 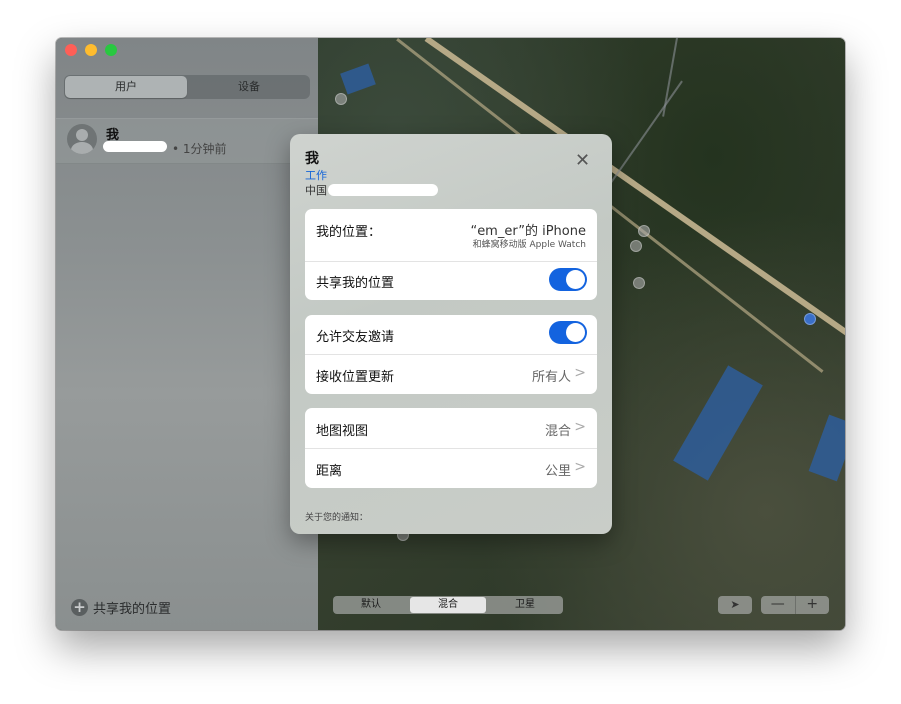 I want to click on minimize-window-button, so click(x=91, y=50).